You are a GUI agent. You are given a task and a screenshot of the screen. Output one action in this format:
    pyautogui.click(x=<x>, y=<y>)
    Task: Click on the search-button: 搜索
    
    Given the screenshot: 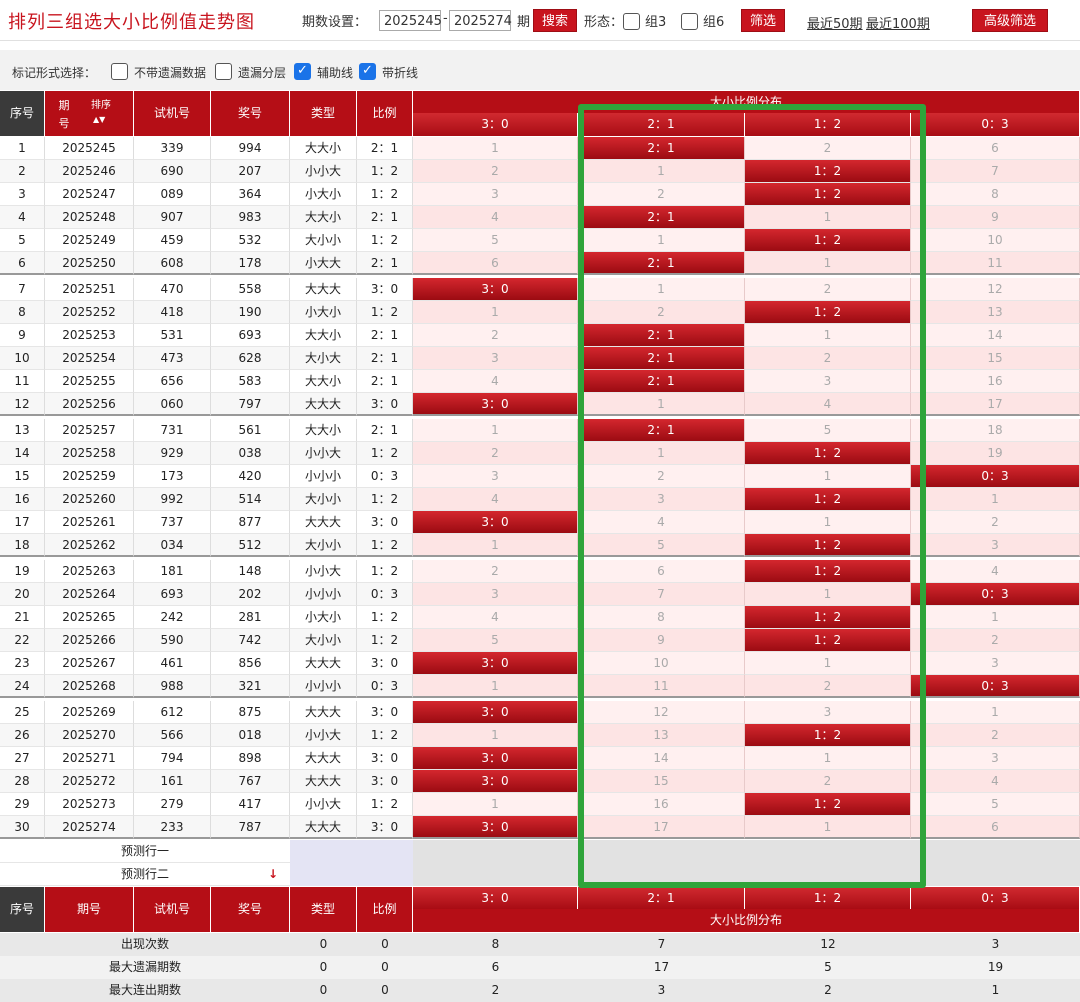 What is the action you would take?
    pyautogui.click(x=555, y=20)
    